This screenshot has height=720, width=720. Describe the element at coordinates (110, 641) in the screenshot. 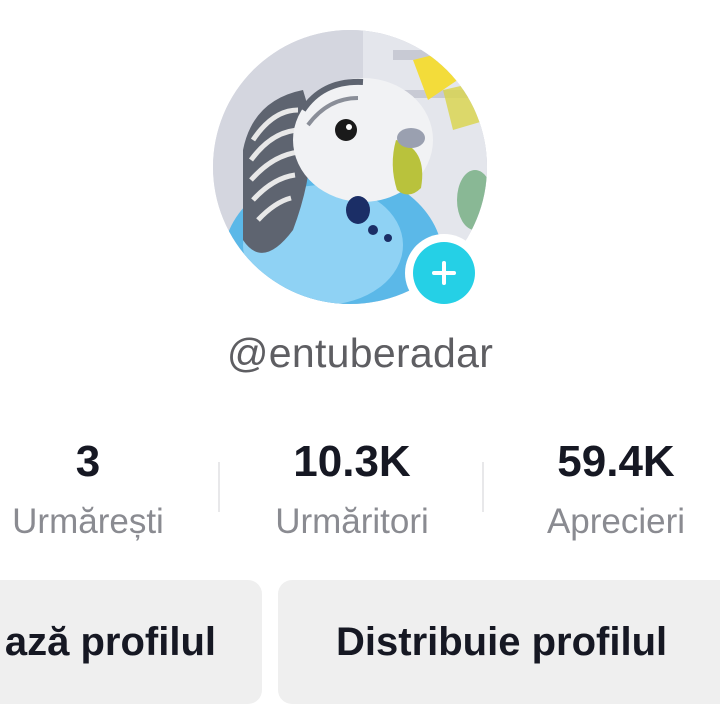

I see `edit-profile-label: ază profilul` at that location.